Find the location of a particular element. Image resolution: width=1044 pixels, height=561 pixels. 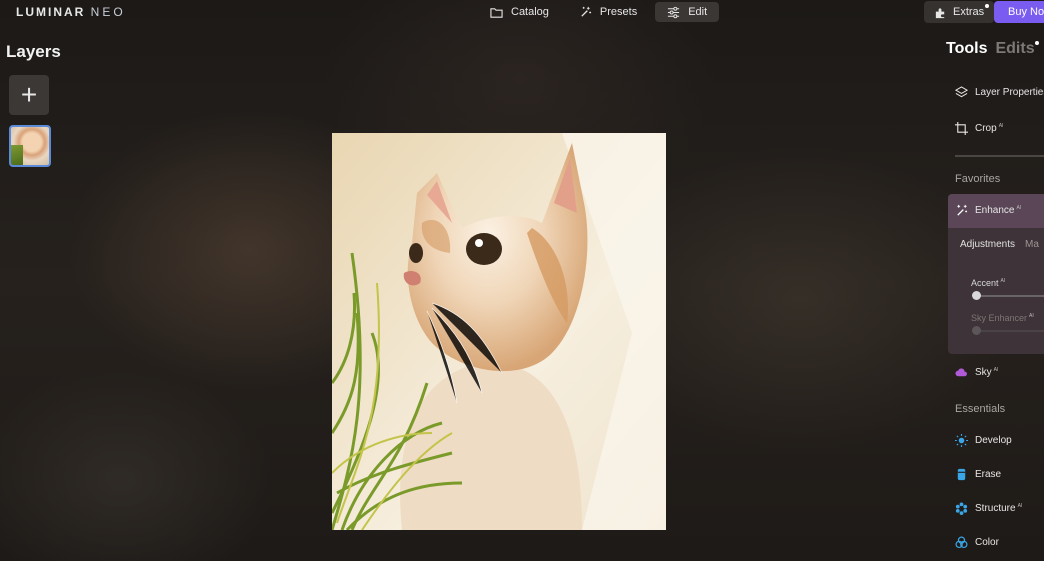

essentials-heading: Essentials is located at coordinates (980, 409).